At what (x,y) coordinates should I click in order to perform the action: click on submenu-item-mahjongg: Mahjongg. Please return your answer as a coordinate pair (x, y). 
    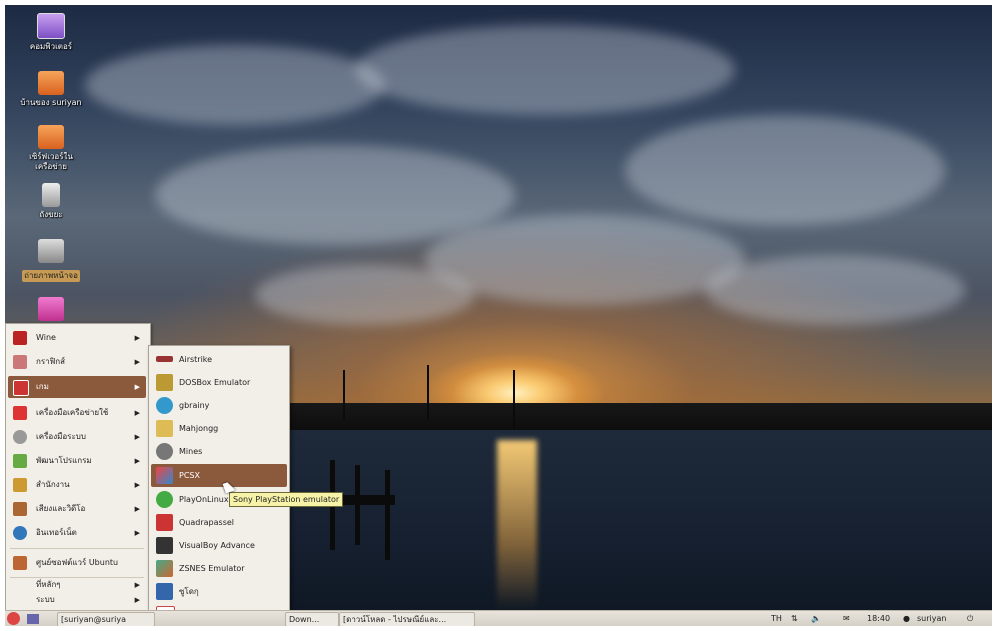
    Looking at the image, I should click on (219, 428).